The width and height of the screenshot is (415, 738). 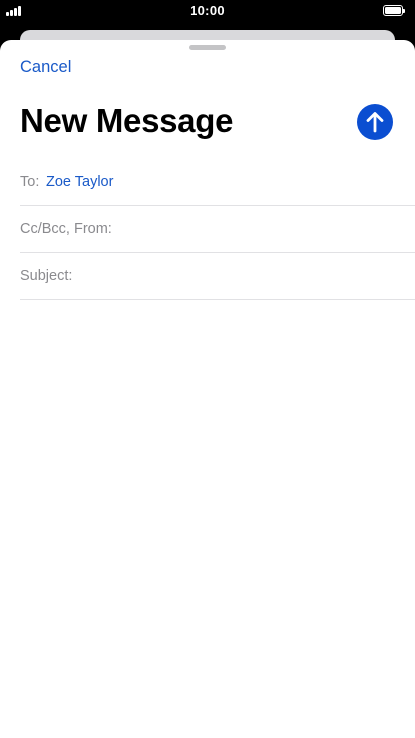 I want to click on cc-bcc-from-field: Cc/Bcc, From:, so click(x=217, y=229).